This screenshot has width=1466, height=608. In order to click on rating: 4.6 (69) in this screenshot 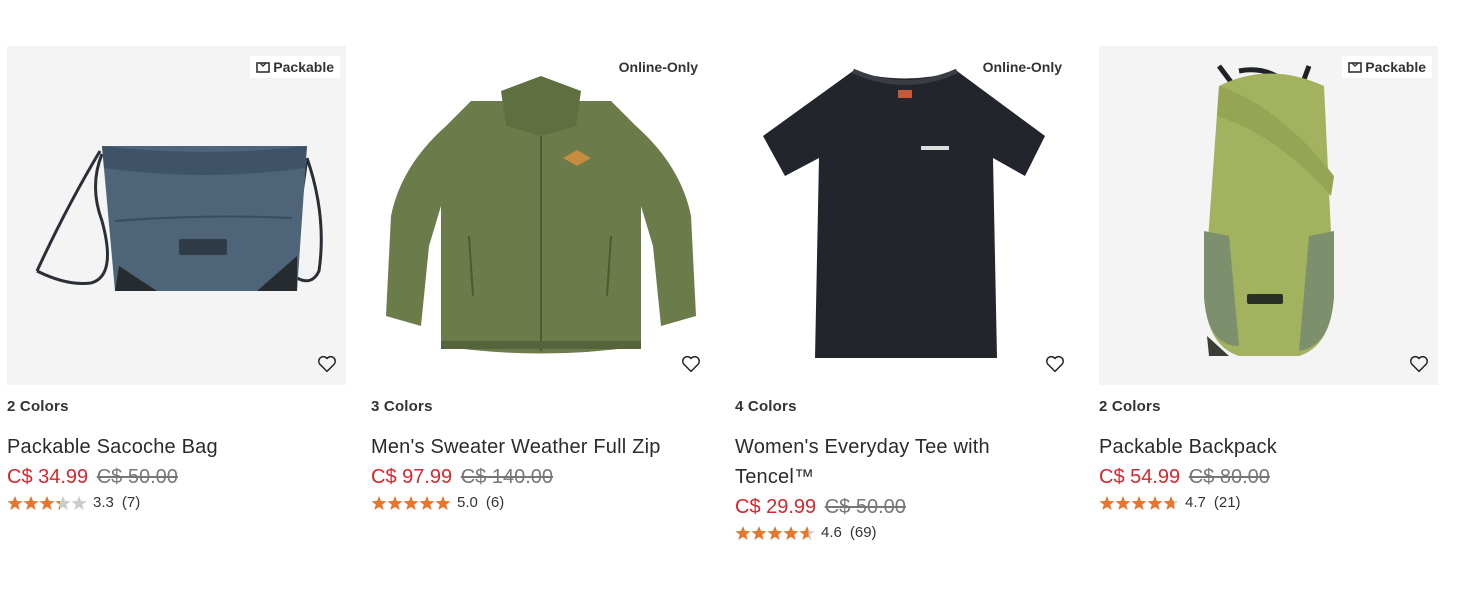, I will do `click(904, 532)`.